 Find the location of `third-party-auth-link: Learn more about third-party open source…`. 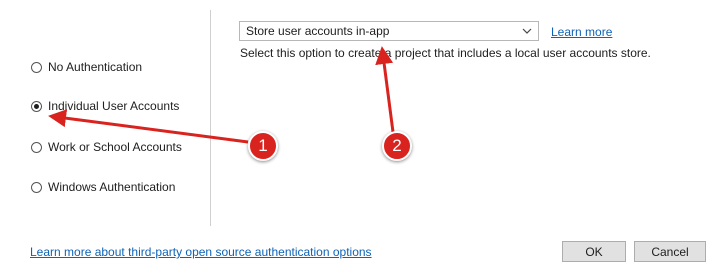

third-party-auth-link: Learn more about third-party open source… is located at coordinates (201, 252).